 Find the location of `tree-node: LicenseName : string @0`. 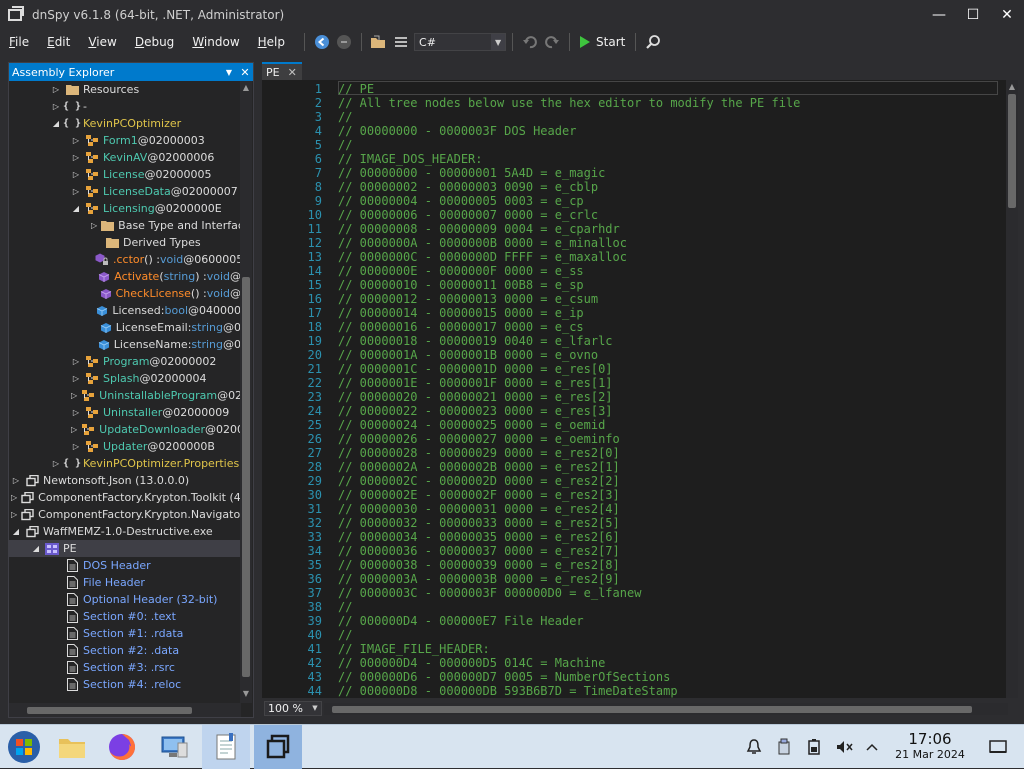

tree-node: LicenseName : string @0 is located at coordinates (125, 344).